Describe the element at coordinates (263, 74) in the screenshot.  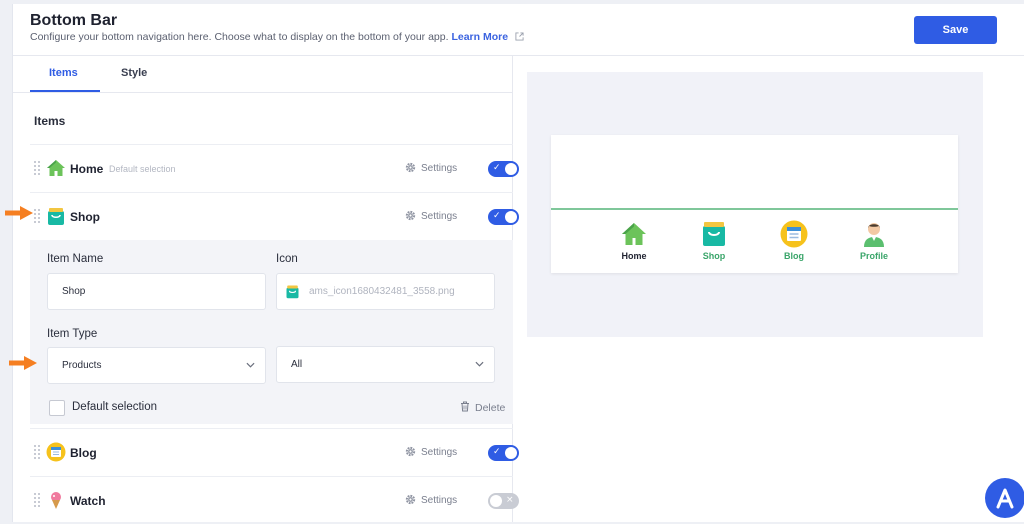
I see `tab-bar: Items Style` at that location.